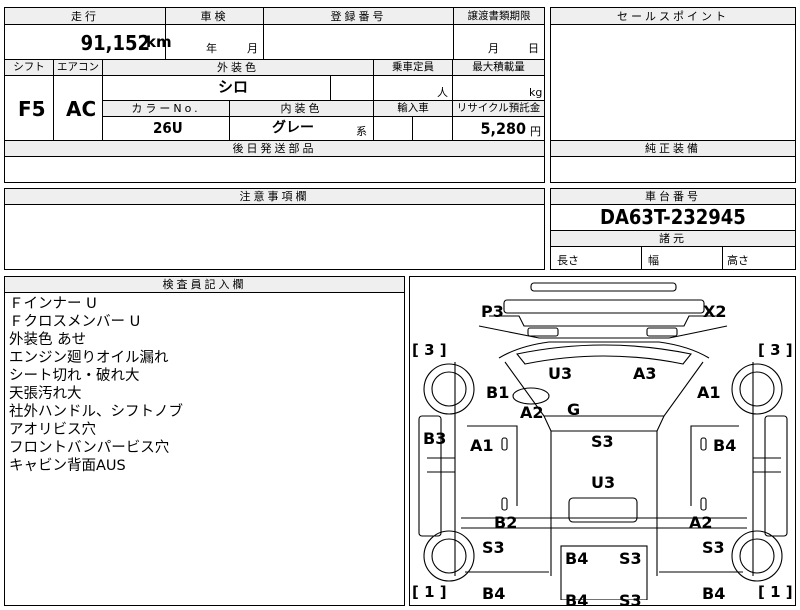 This screenshot has width=800, height=610. What do you see at coordinates (673, 238) in the screenshot?
I see `dimensions-header: 諸元` at bounding box center [673, 238].